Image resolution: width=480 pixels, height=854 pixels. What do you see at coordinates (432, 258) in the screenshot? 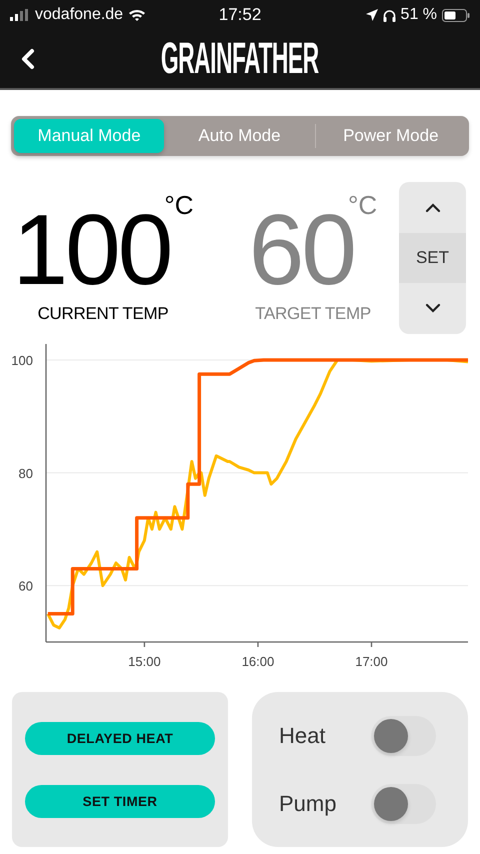
I see `set-button: SET` at bounding box center [432, 258].